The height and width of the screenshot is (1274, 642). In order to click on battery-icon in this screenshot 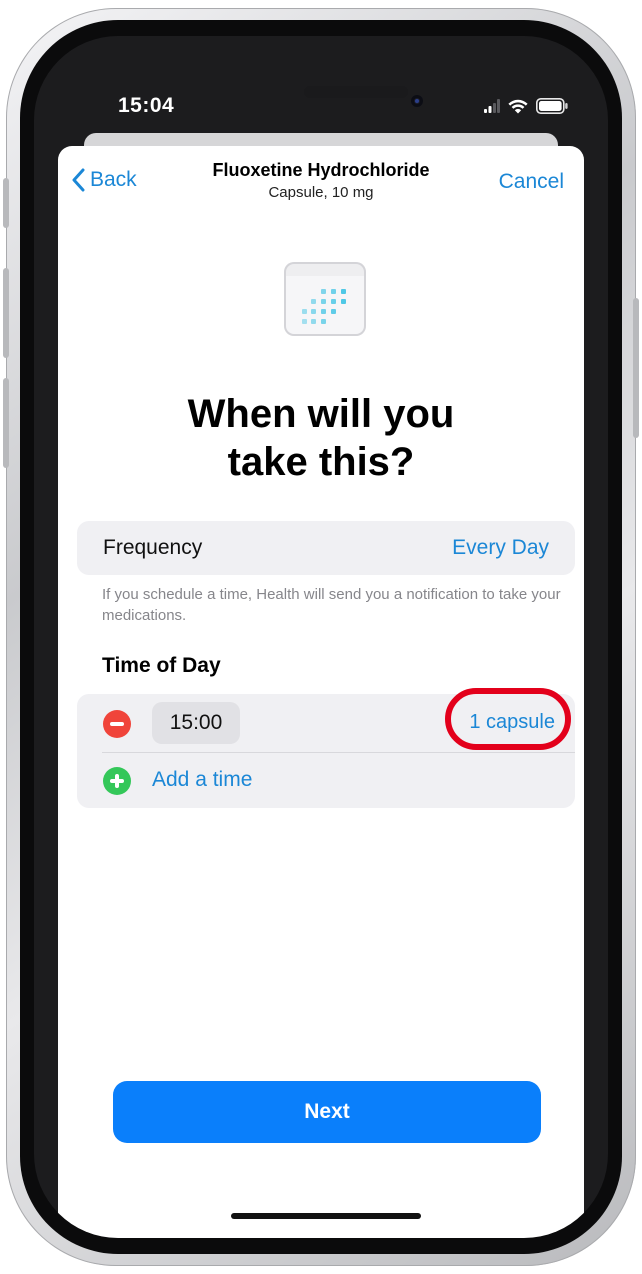, I will do `click(552, 106)`.